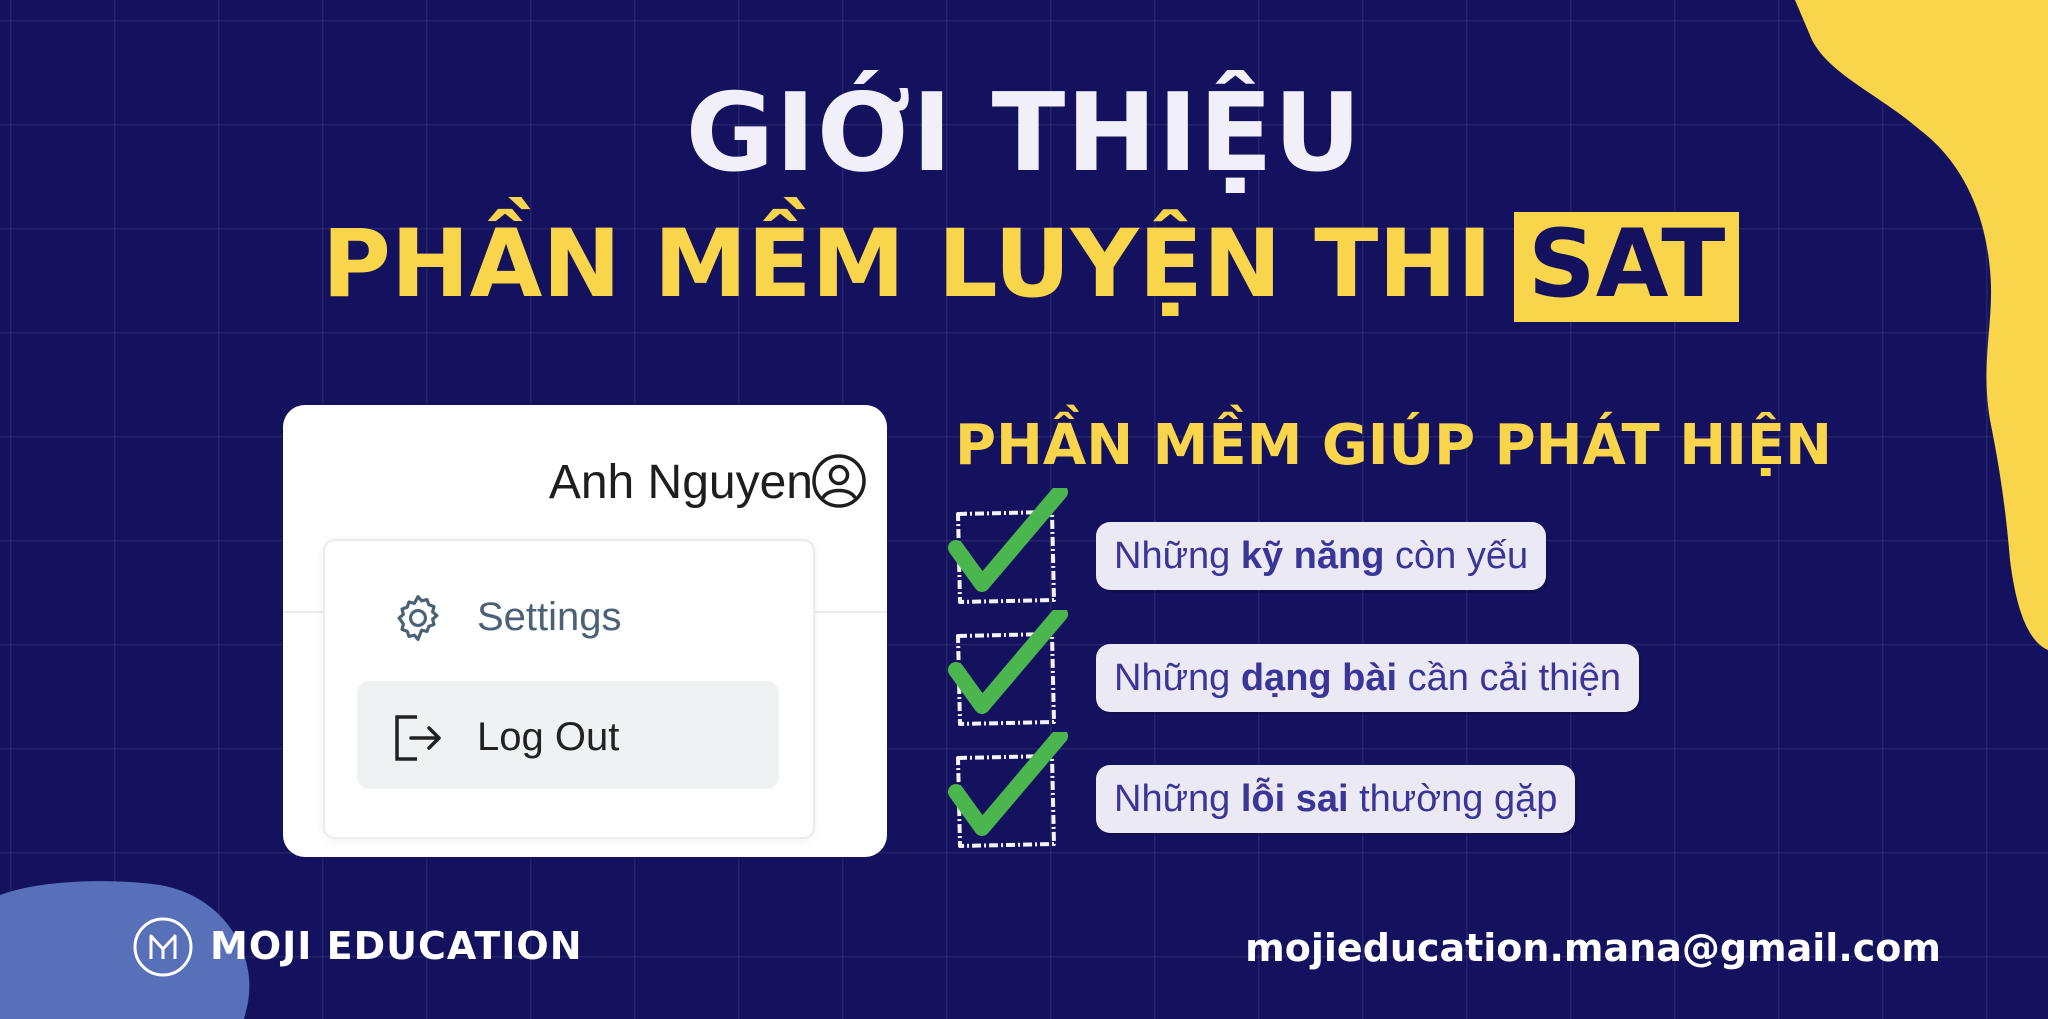  I want to click on account-menu-card: Anh Nguyen Settings Log Out, so click(585, 631).